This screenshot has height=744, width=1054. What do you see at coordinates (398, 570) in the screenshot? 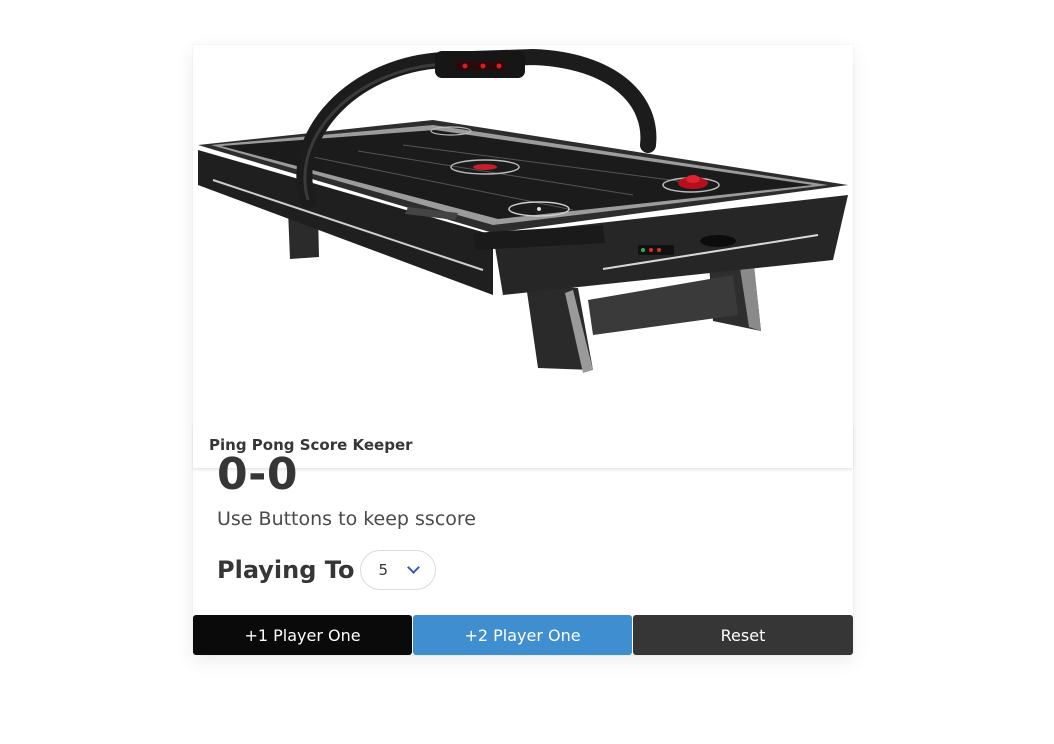
I see `playing-to-select: 5` at bounding box center [398, 570].